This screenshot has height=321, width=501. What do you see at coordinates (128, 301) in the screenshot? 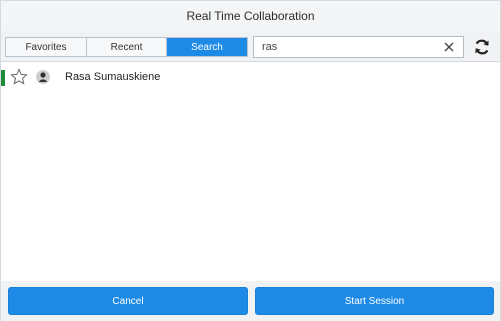
I see `cancel-button: Cancel` at bounding box center [128, 301].